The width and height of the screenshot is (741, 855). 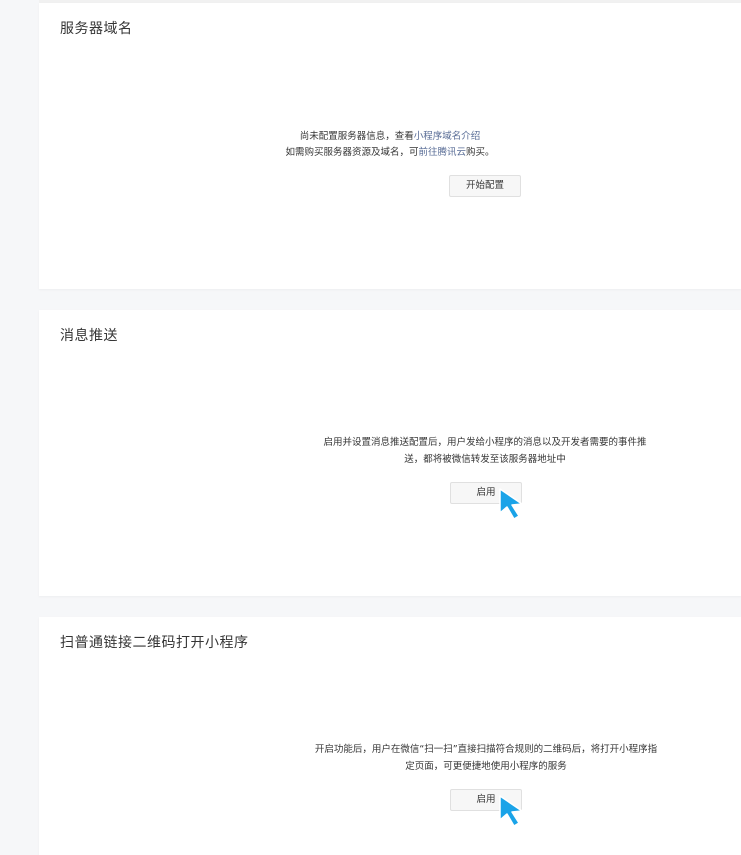 I want to click on tencent-cloud-link: 前往腾讯云, so click(x=442, y=152).